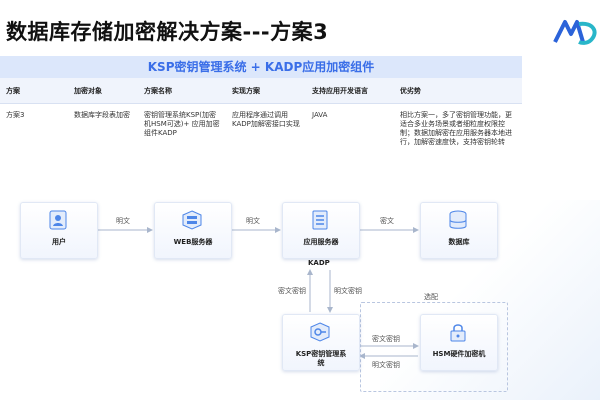 The height and width of the screenshot is (400, 600). I want to click on edge-label-web-app: 明文, so click(253, 221).